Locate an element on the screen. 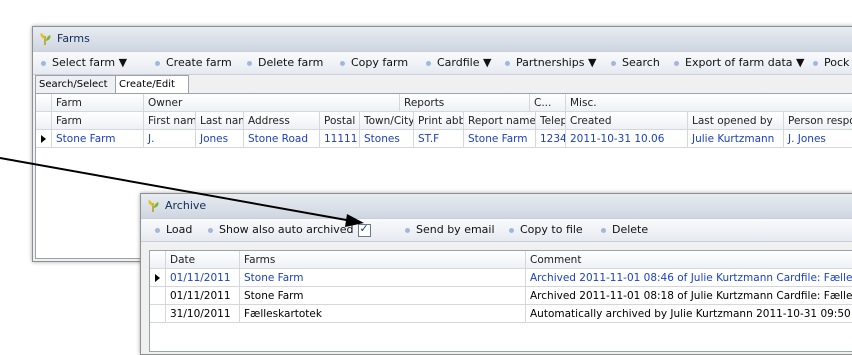 The height and width of the screenshot is (355, 852). arrow-head-icon is located at coordinates (354, 220).